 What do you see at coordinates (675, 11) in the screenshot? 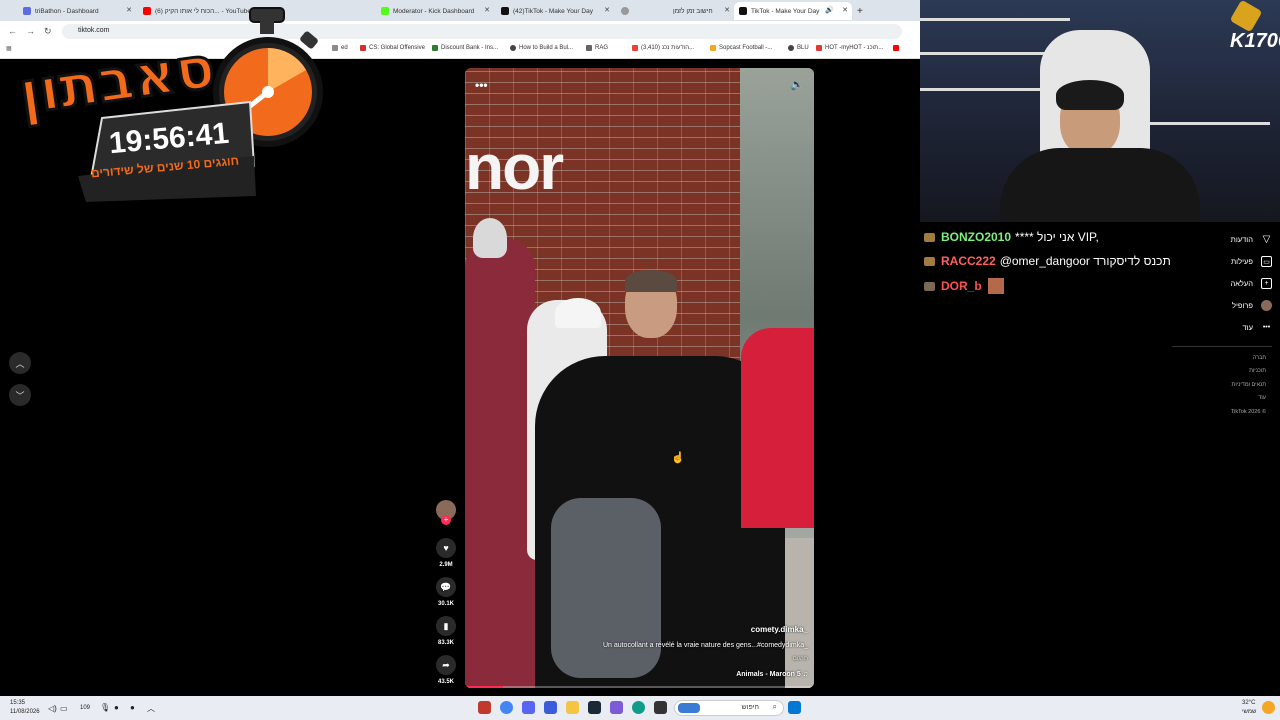
I see `tab-time-calc: חישוב זמן לזמן ✕` at bounding box center [675, 11].